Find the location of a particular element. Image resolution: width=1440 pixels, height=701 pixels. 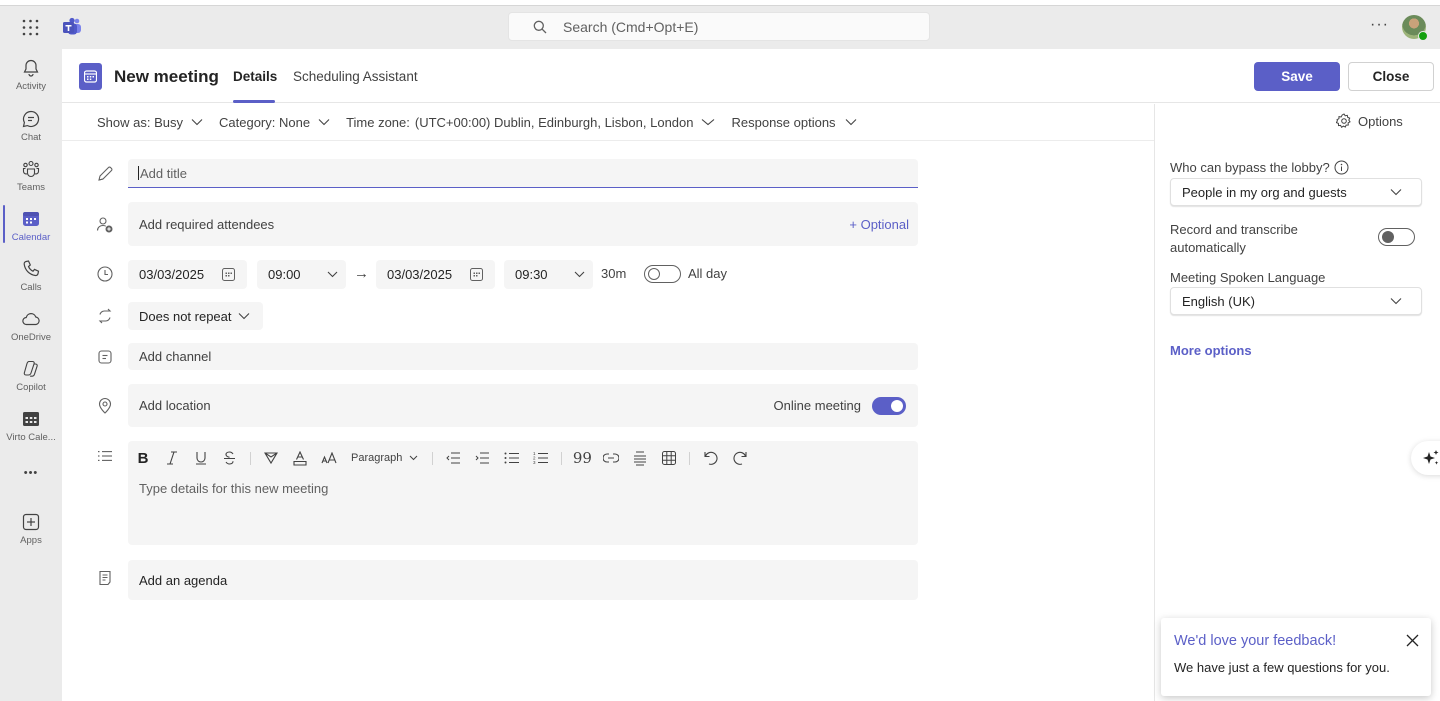

font-size-button is located at coordinates (328, 458).